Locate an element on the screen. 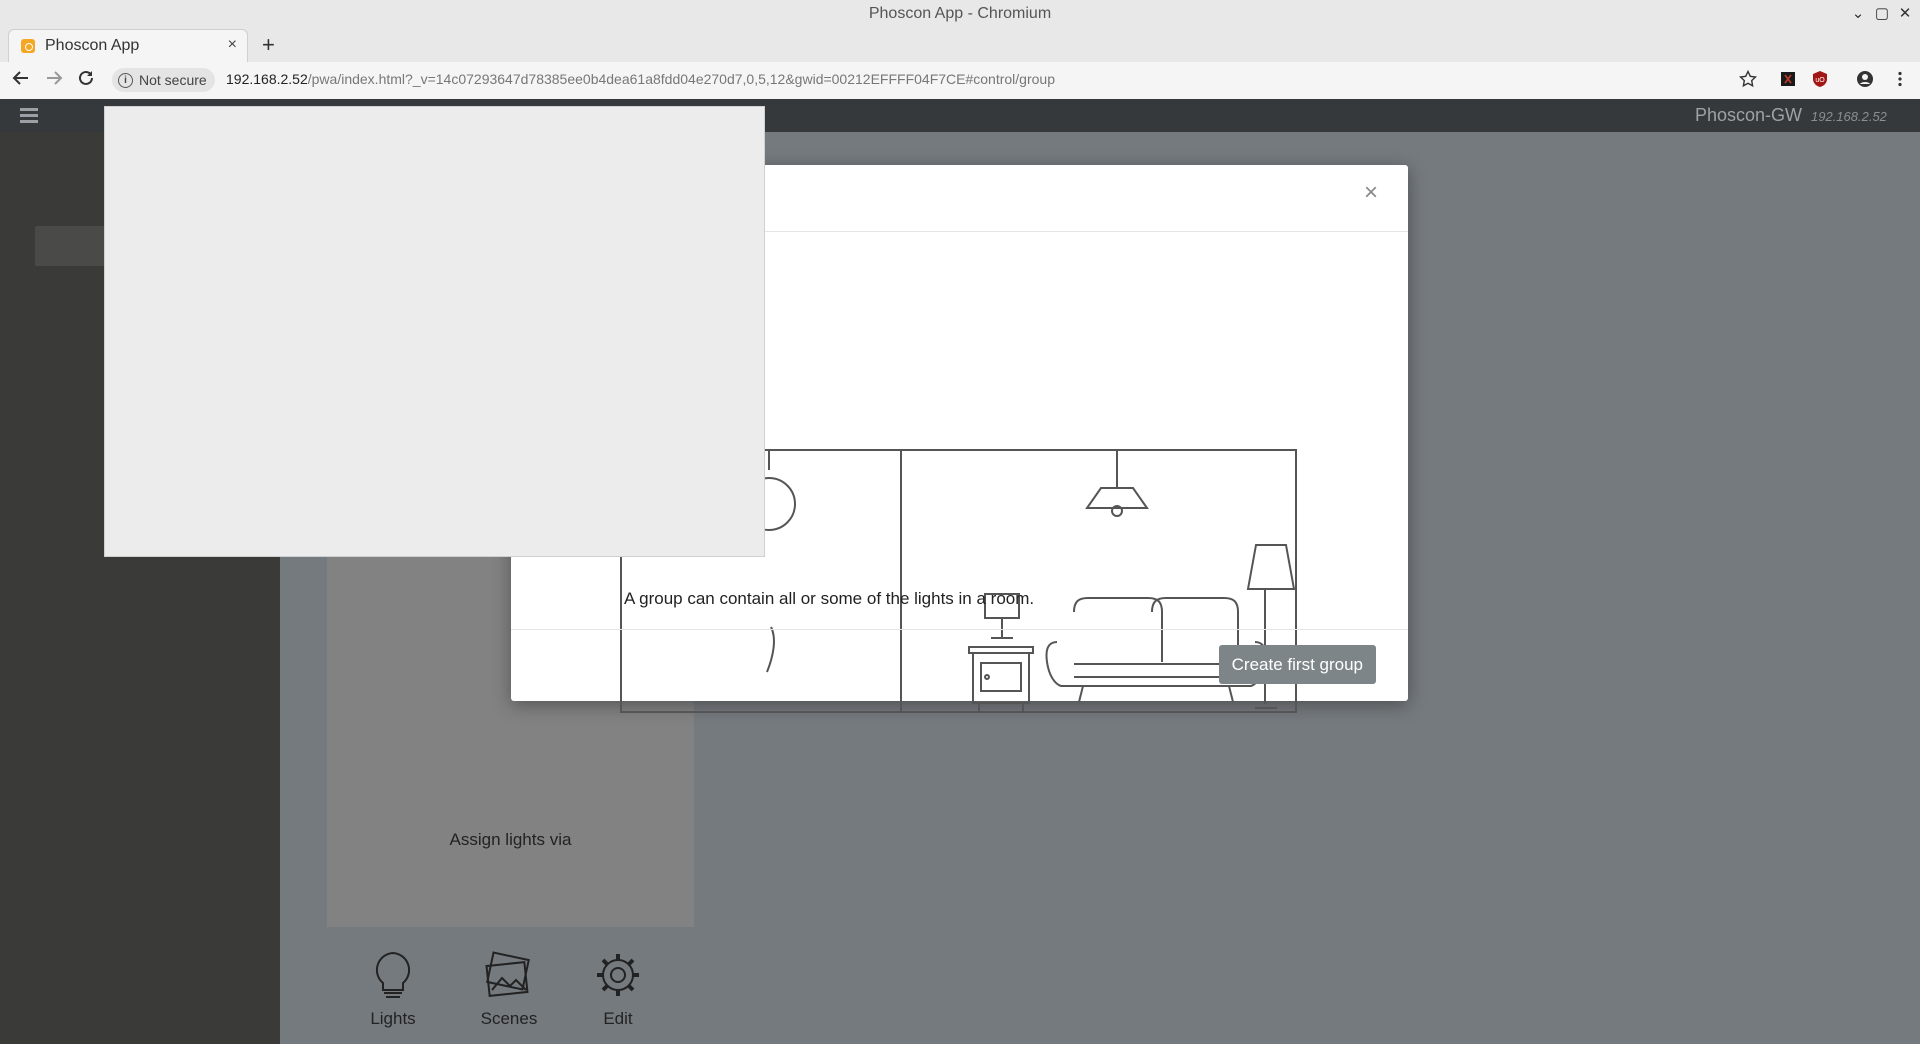  bulb-icon is located at coordinates (393, 974).